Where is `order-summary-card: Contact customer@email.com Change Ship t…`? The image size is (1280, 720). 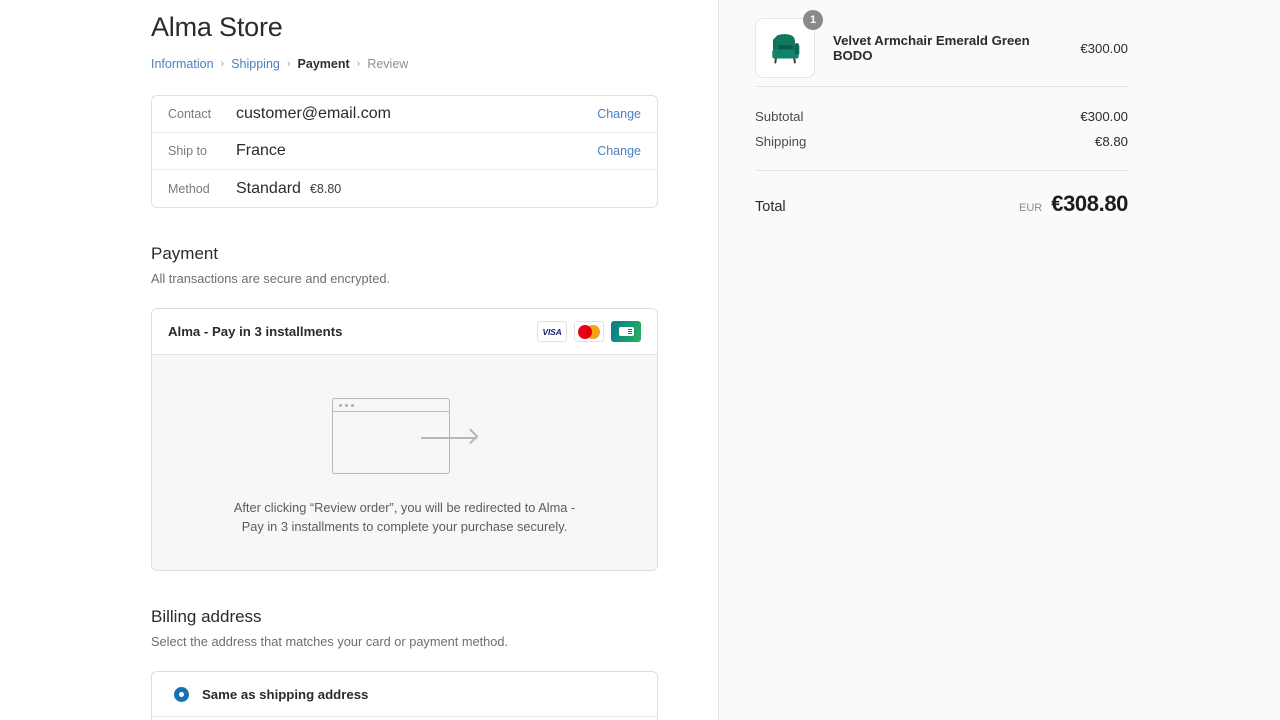 order-summary-card: Contact customer@email.com Change Ship t… is located at coordinates (404, 151).